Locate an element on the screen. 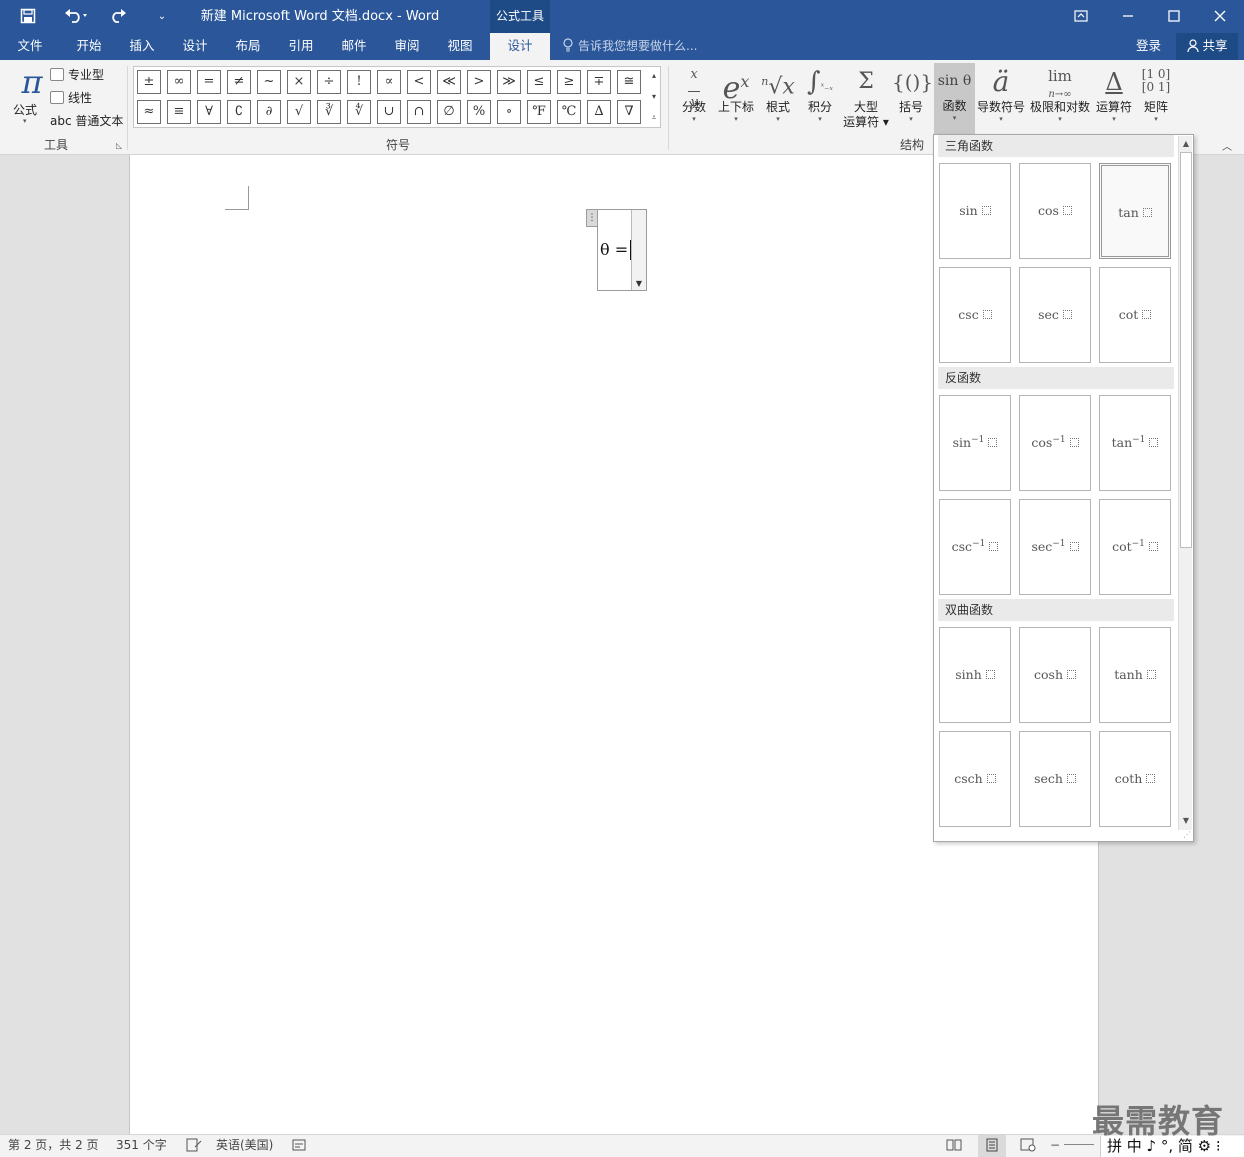 The image size is (1244, 1157). macro-icon is located at coordinates (299, 1146).